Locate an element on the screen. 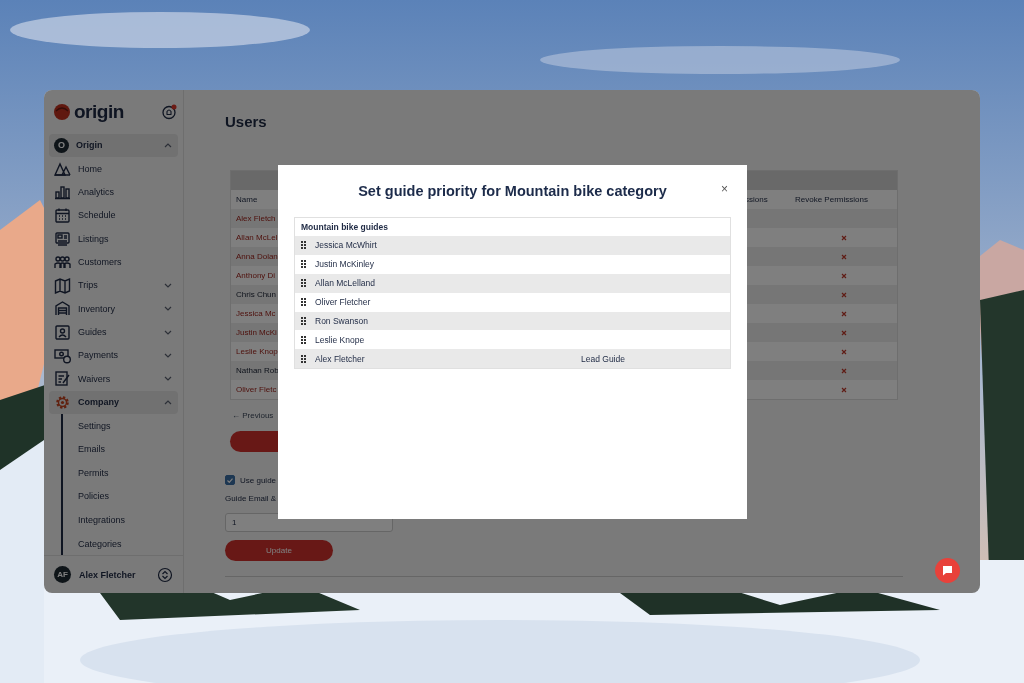 The width and height of the screenshot is (1024, 683). guide-name: Alex Fletcher is located at coordinates (340, 358).